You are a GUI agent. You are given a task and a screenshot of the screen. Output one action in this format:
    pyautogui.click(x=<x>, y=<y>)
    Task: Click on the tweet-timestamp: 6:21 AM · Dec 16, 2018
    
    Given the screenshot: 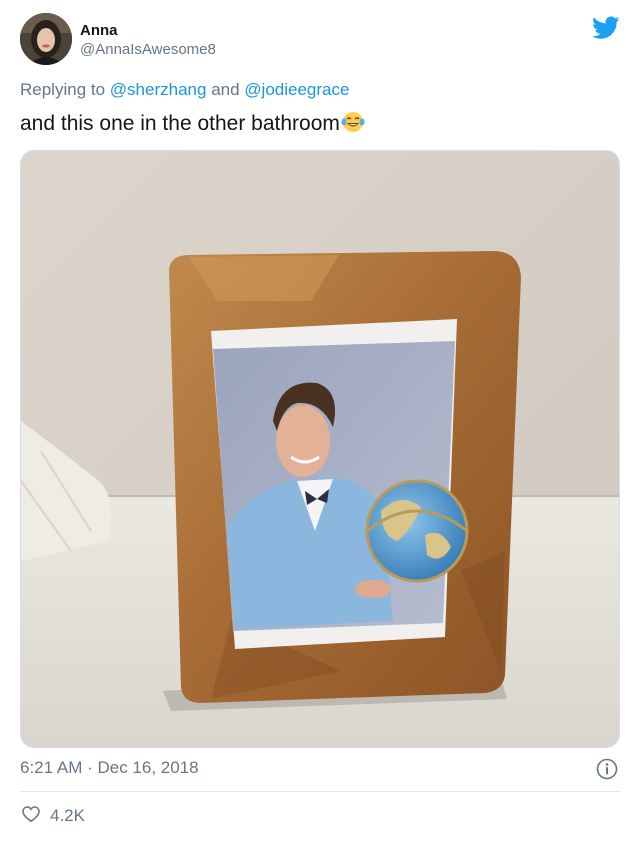 What is the action you would take?
    pyautogui.click(x=109, y=768)
    